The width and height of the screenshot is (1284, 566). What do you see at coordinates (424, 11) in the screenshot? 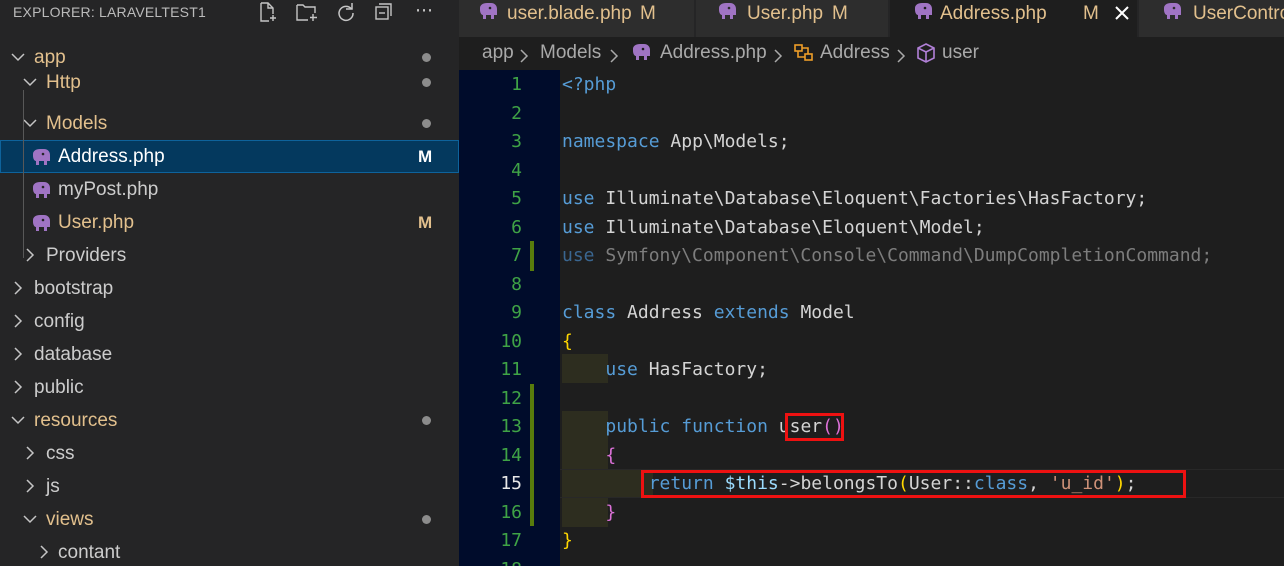
I see `more-icon: ···` at bounding box center [424, 11].